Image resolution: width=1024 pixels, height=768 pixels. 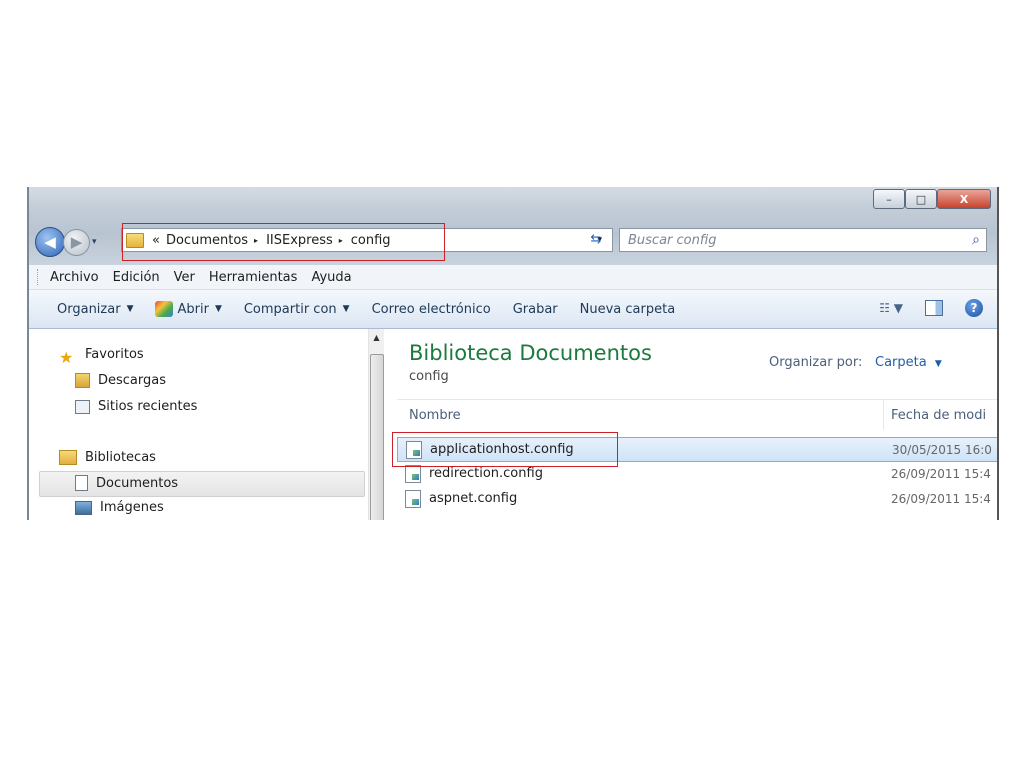 I want to click on share-label: Compartir con, so click(x=290, y=309).